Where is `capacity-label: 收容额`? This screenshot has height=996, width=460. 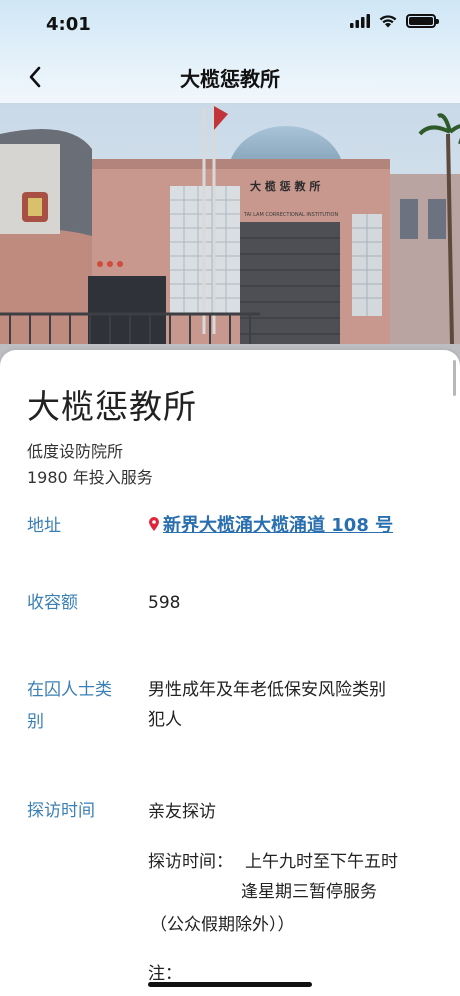
capacity-label: 收容额 is located at coordinates (52, 603).